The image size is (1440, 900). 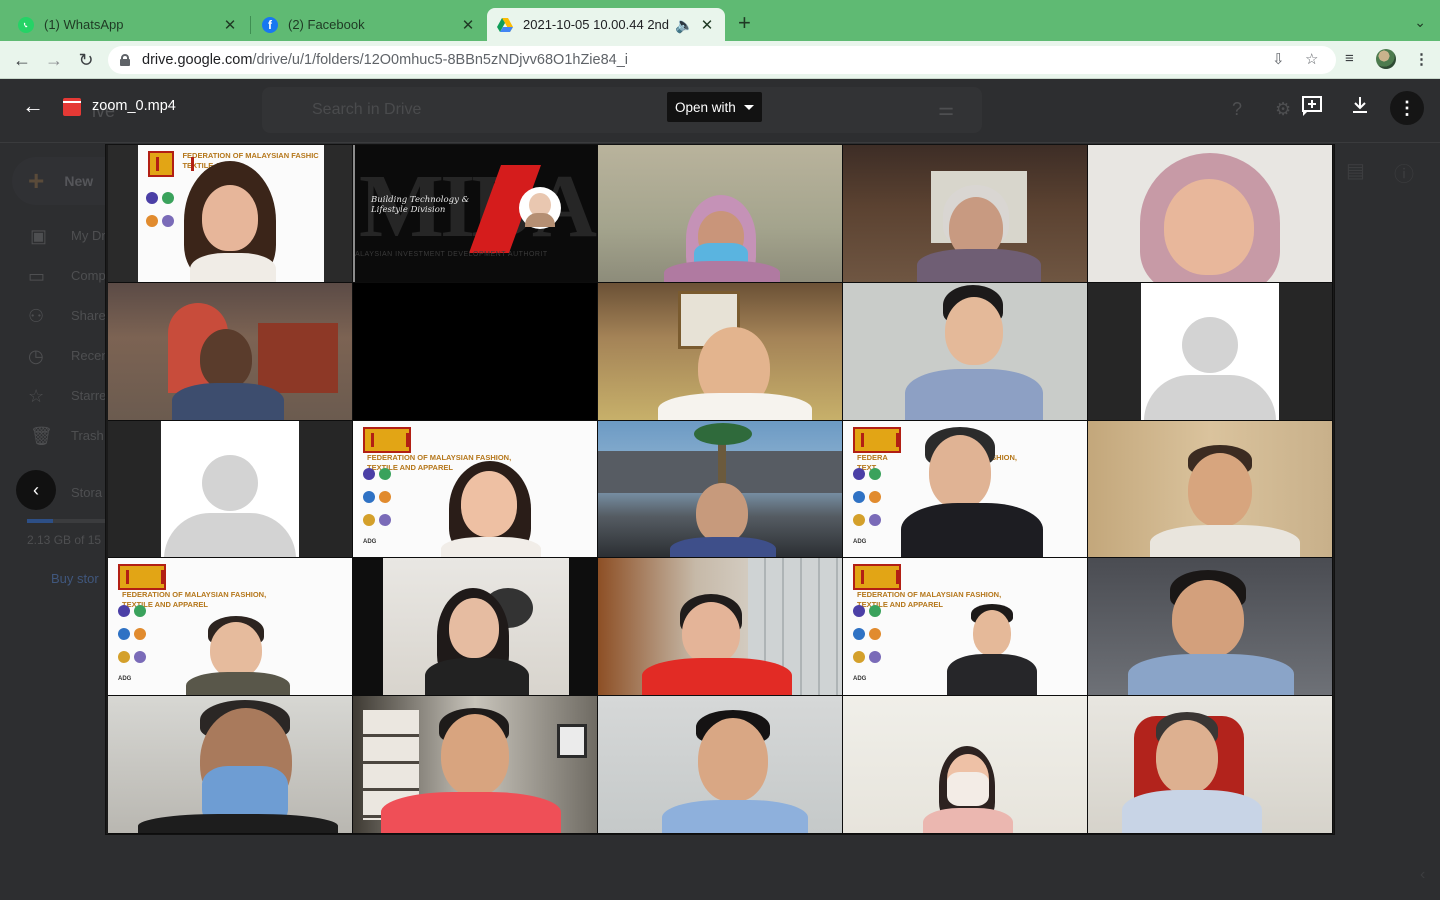 I want to click on nav-trash: Trash, so click(x=87, y=435).